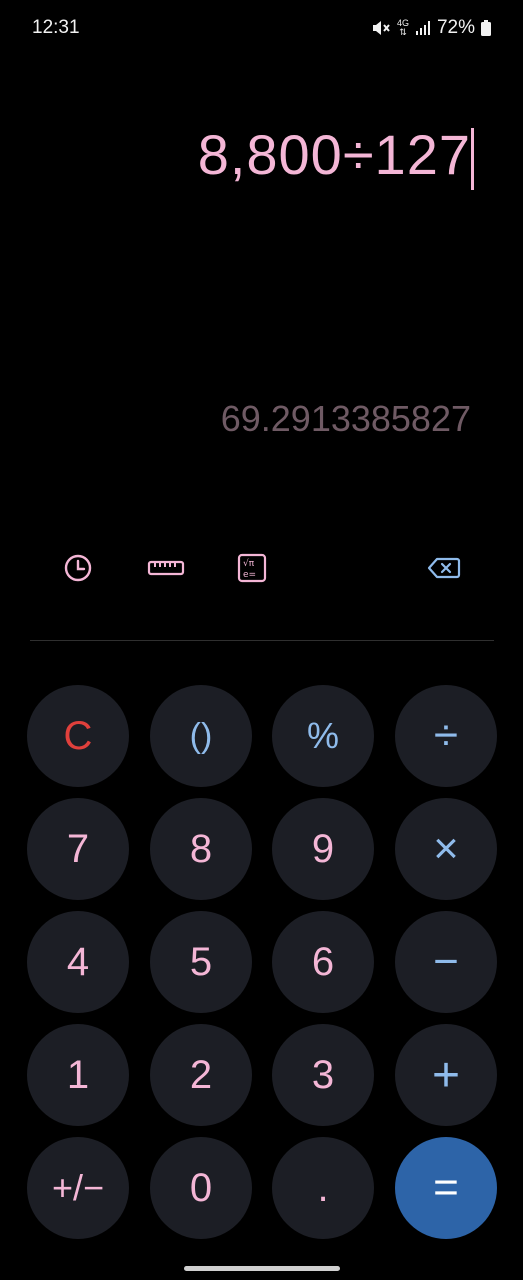  What do you see at coordinates (446, 736) in the screenshot?
I see `divide-button: ÷` at bounding box center [446, 736].